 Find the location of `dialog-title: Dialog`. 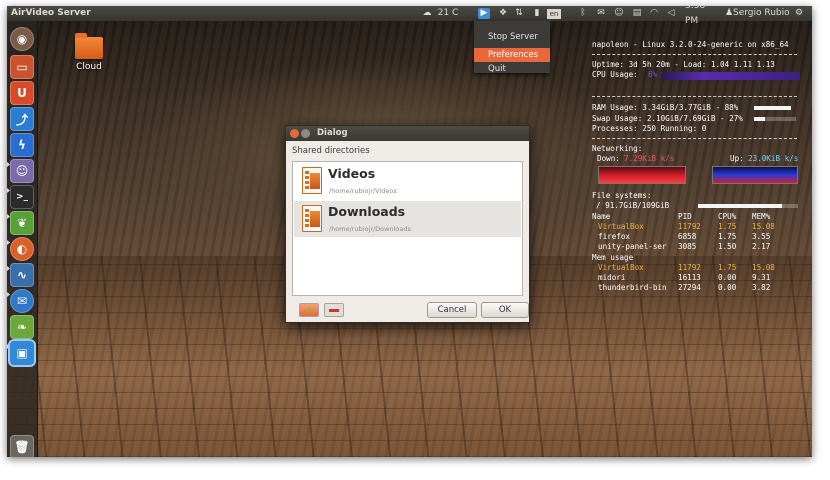

dialog-title: Dialog is located at coordinates (332, 133).